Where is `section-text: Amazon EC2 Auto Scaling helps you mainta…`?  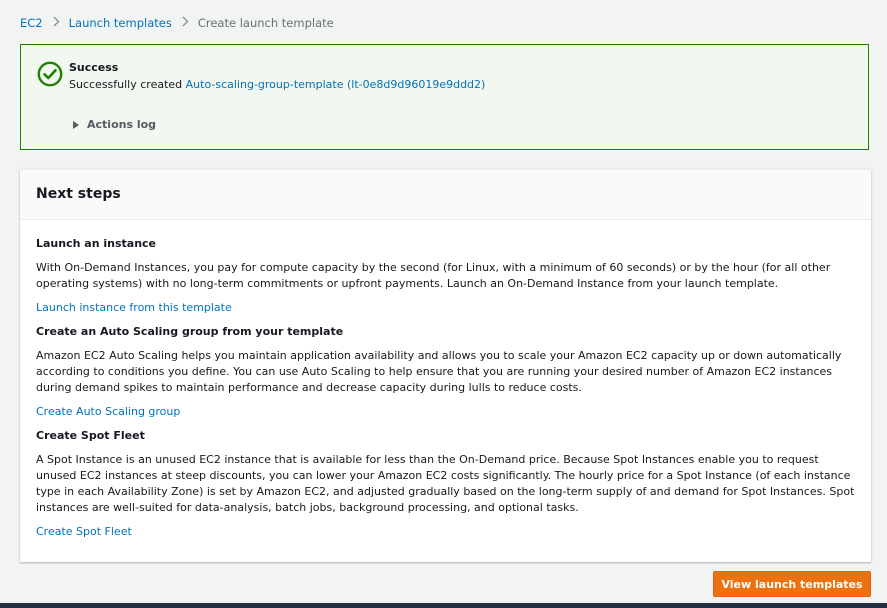
section-text: Amazon EC2 Auto Scaling helps you mainta… is located at coordinates (439, 371).